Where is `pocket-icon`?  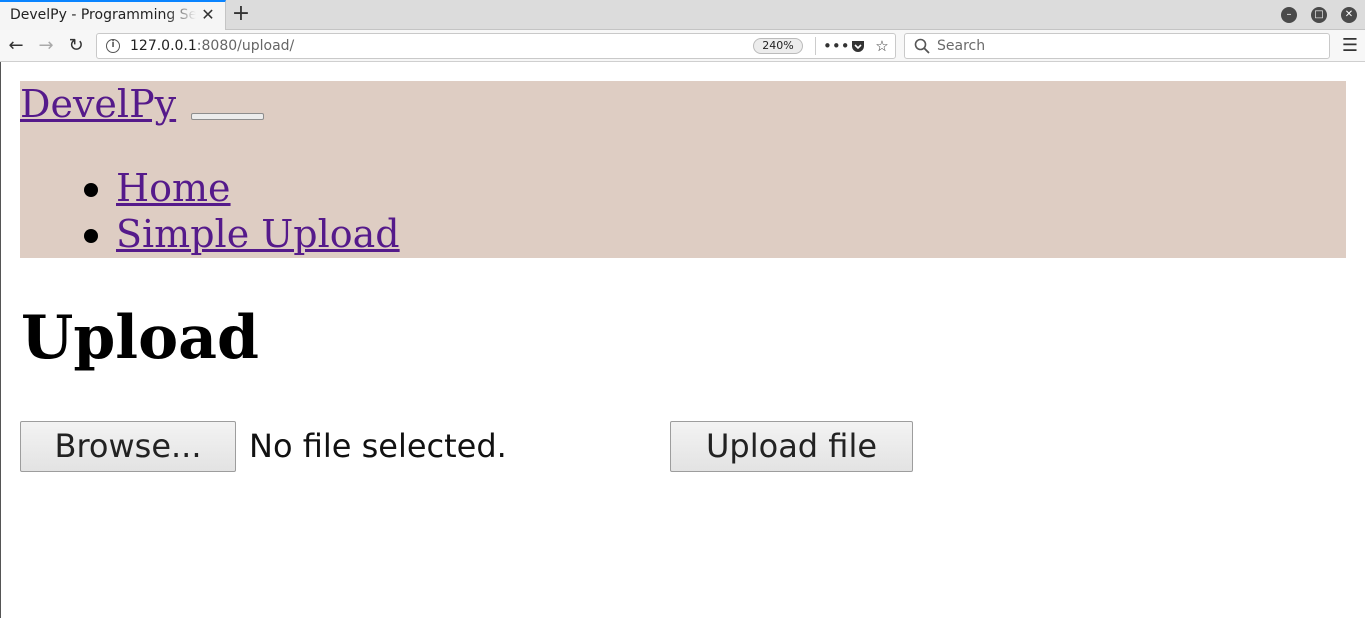 pocket-icon is located at coordinates (858, 46).